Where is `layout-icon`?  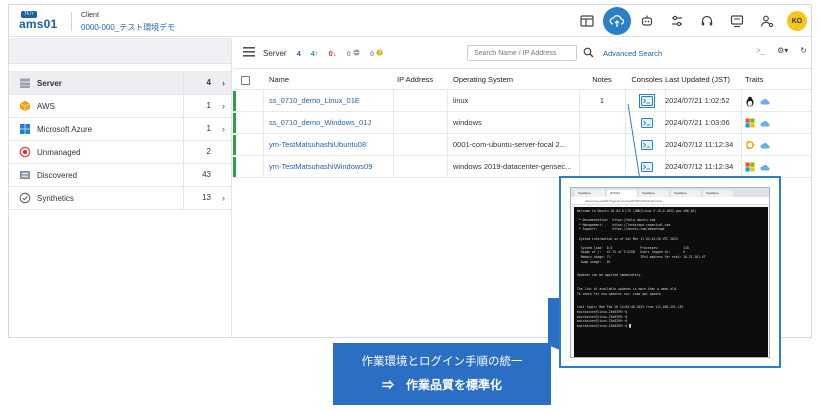
layout-icon is located at coordinates (587, 21).